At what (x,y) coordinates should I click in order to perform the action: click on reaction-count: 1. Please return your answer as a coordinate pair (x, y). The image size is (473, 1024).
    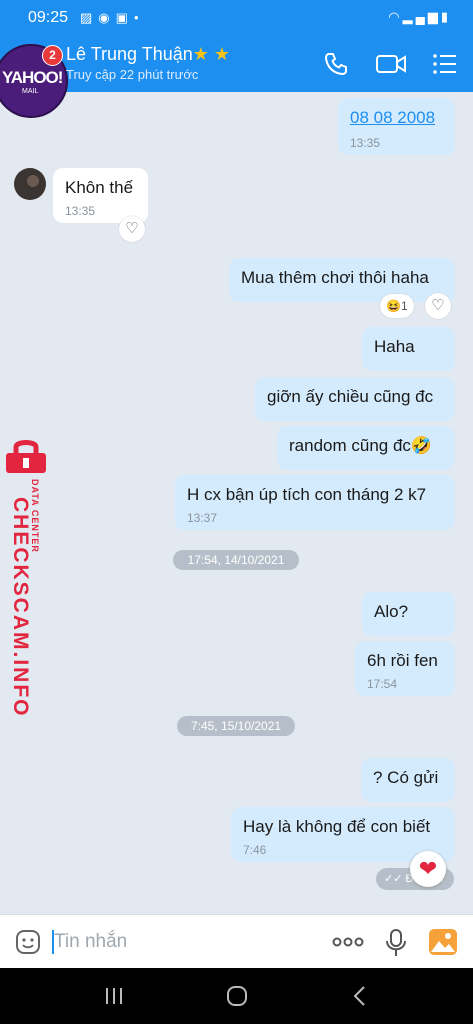
    Looking at the image, I should click on (404, 306).